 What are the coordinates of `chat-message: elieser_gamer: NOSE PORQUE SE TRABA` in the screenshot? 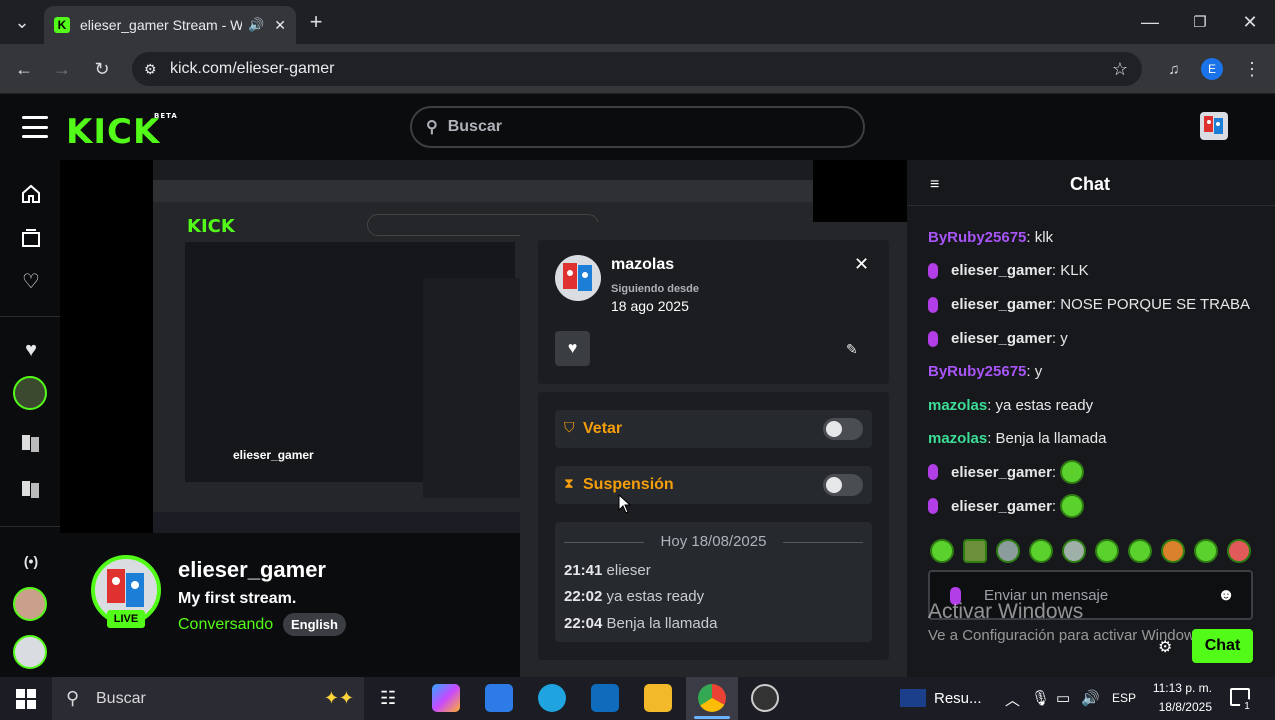 It's located at (1089, 304).